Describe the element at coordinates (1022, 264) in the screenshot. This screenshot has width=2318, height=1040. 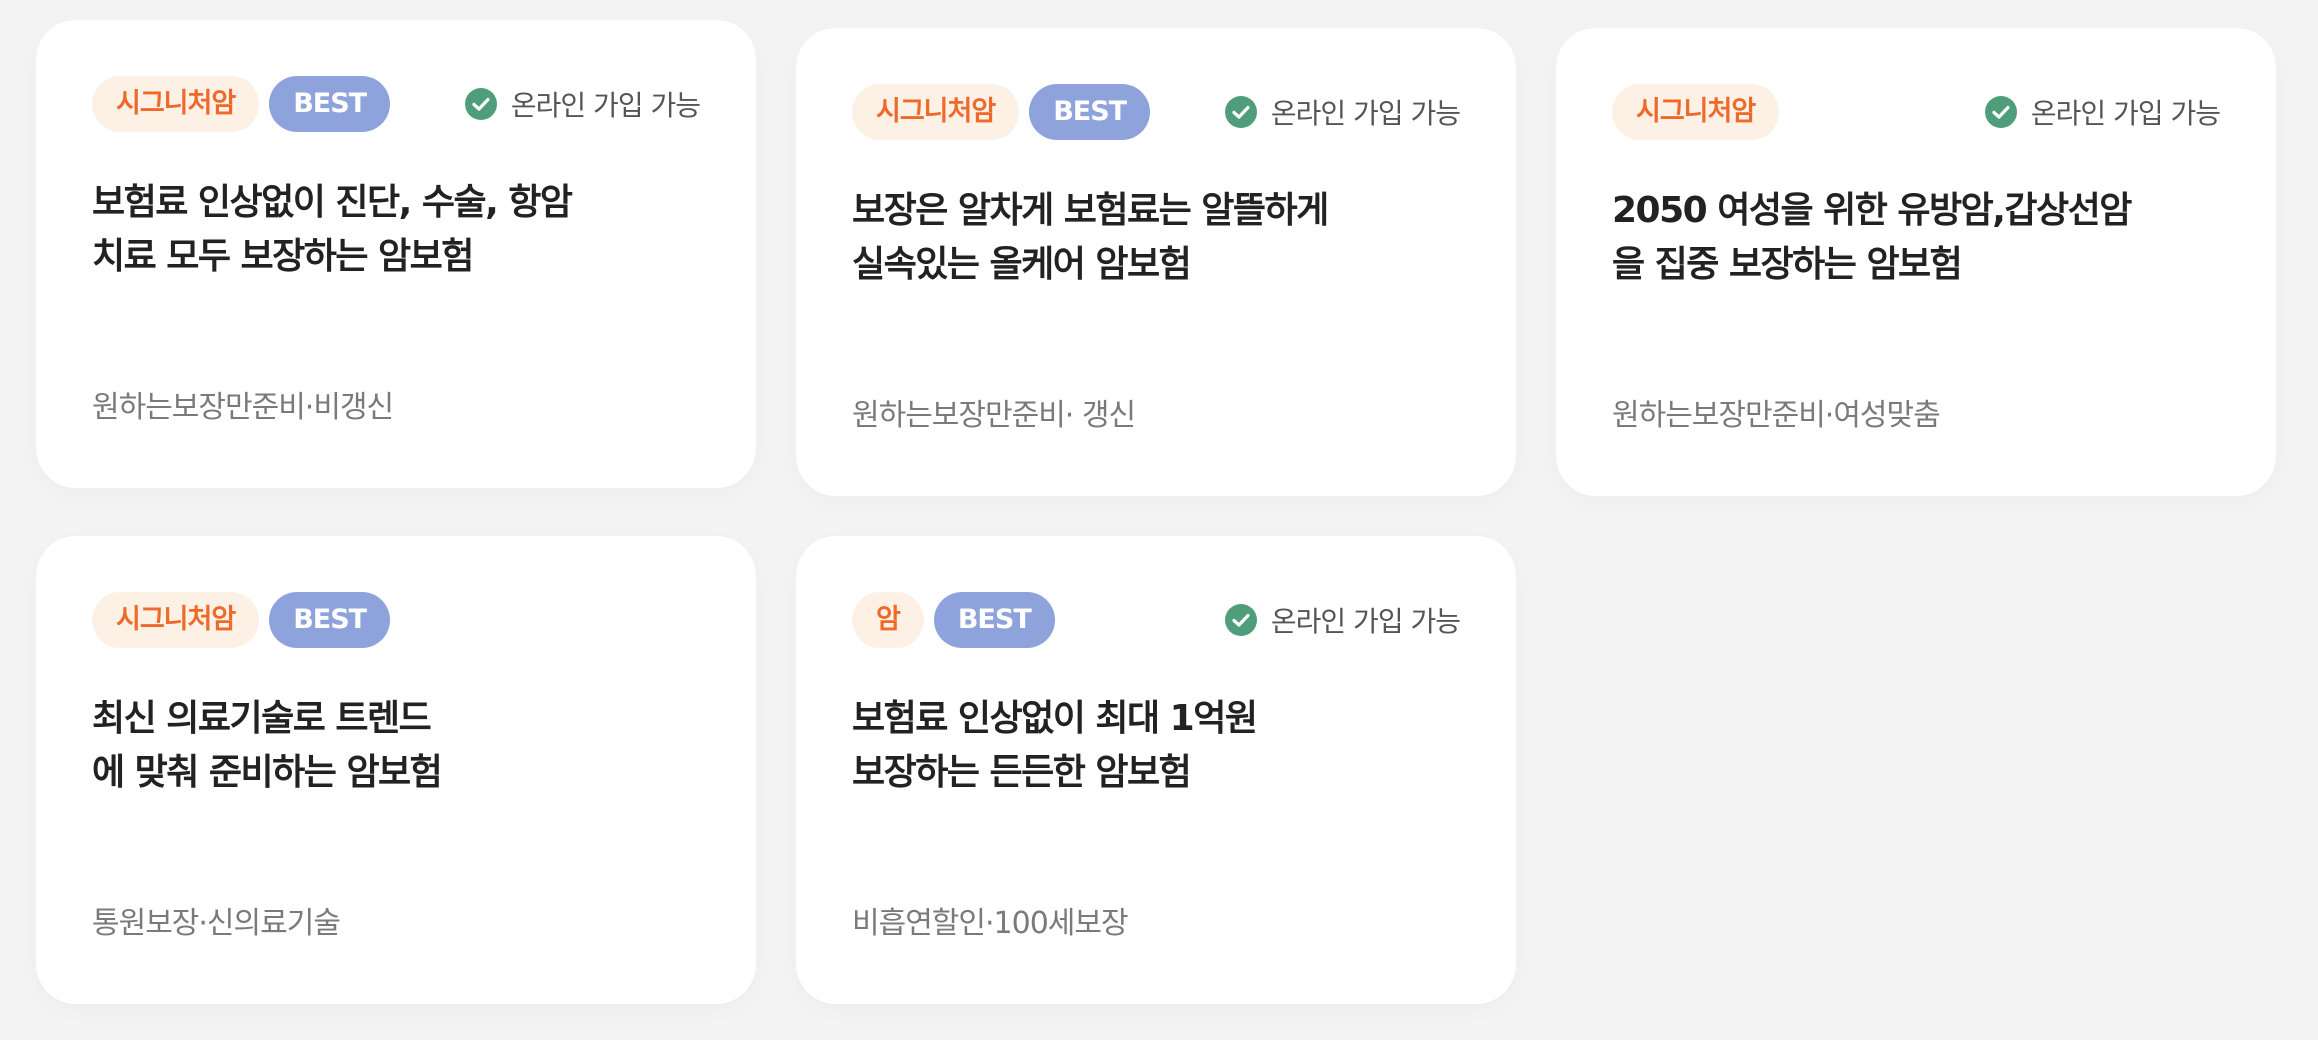
I see `product-title-line: 실속있는 올케어 암보험` at that location.